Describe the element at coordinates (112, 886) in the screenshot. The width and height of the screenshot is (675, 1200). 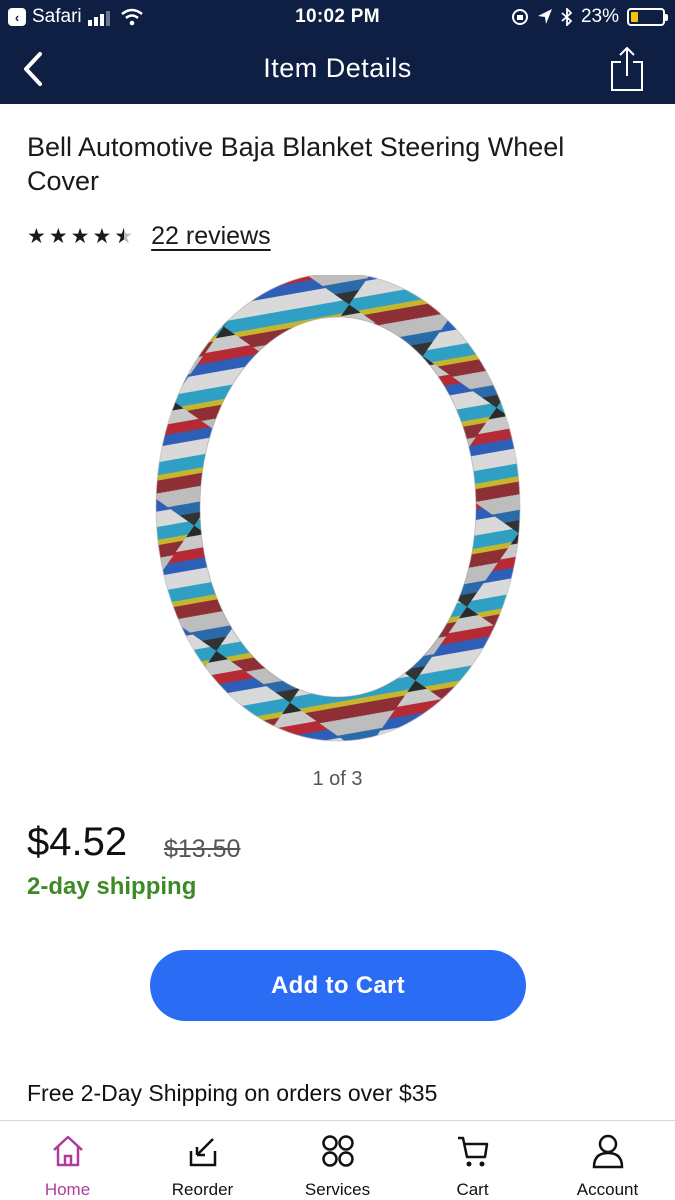
I see `shipping-badge: 2-day shipping` at that location.